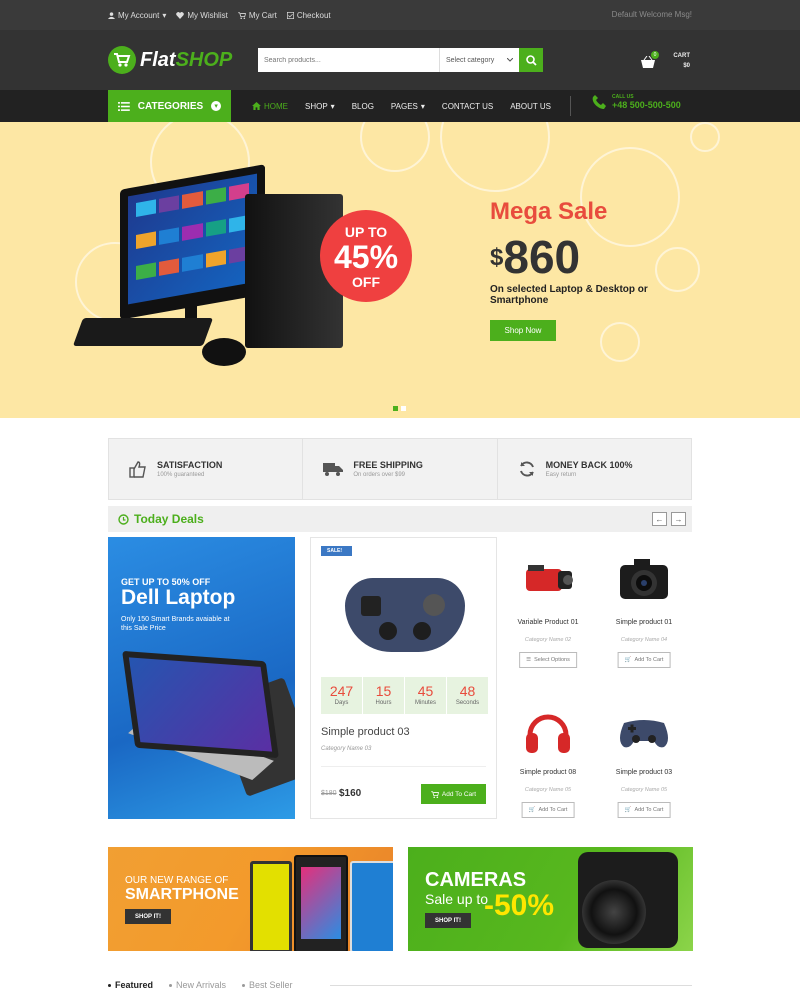  I want to click on hero-amount: 860, so click(542, 257).